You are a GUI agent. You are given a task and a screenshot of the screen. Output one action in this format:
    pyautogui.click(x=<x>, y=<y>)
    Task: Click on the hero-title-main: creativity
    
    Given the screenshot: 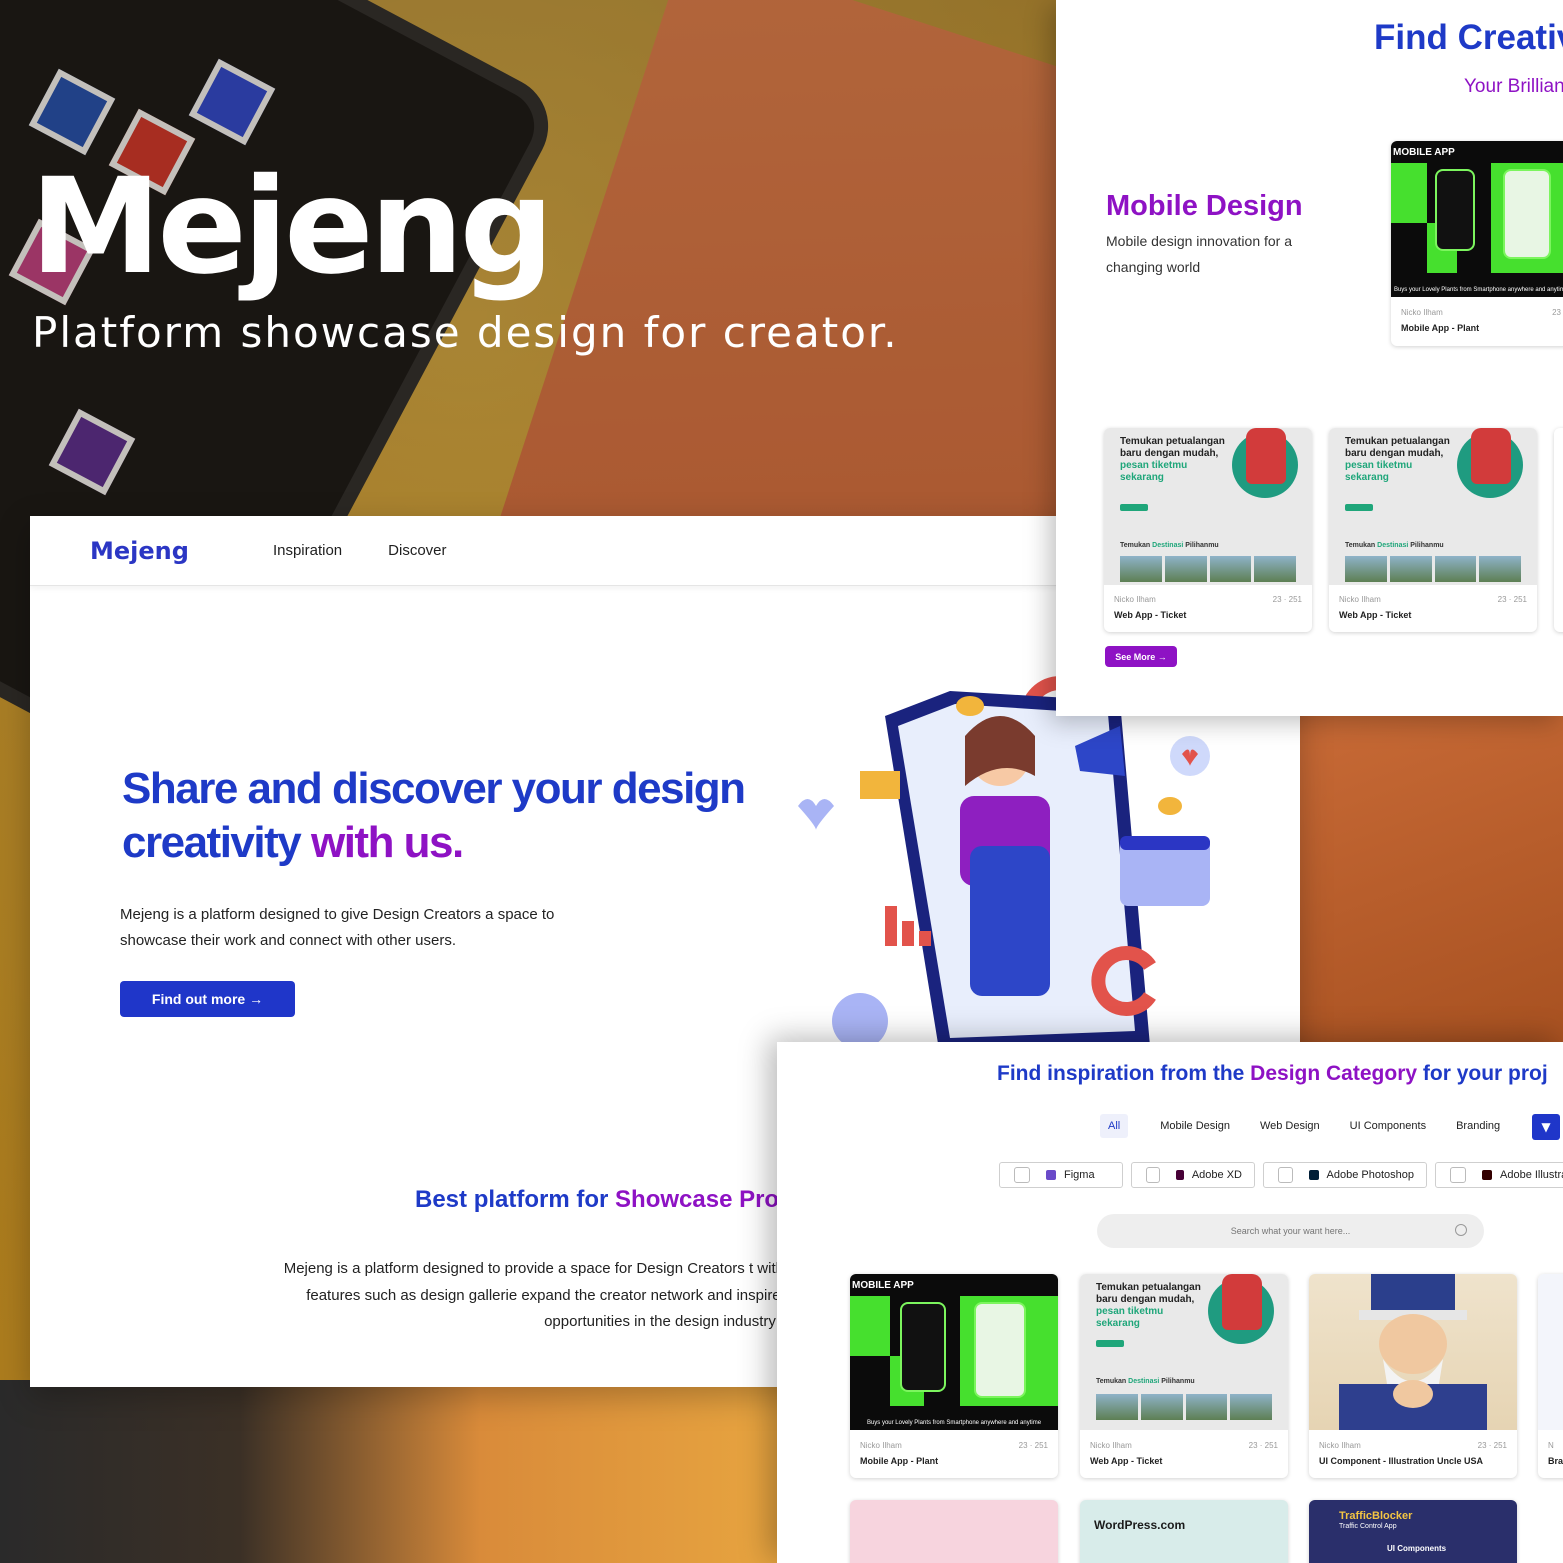 What is the action you would take?
    pyautogui.click(x=212, y=842)
    